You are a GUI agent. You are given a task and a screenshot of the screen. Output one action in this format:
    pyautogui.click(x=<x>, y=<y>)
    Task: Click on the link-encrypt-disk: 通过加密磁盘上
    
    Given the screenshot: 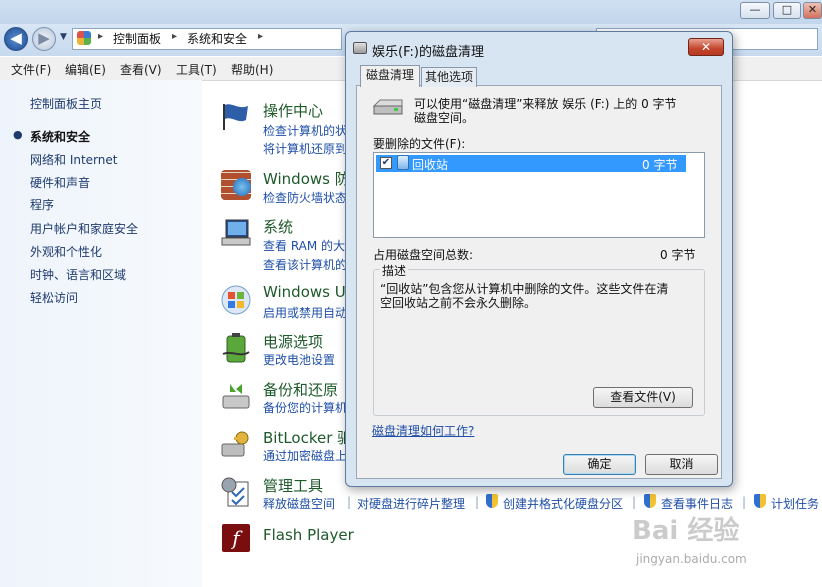 What is the action you would take?
    pyautogui.click(x=305, y=455)
    